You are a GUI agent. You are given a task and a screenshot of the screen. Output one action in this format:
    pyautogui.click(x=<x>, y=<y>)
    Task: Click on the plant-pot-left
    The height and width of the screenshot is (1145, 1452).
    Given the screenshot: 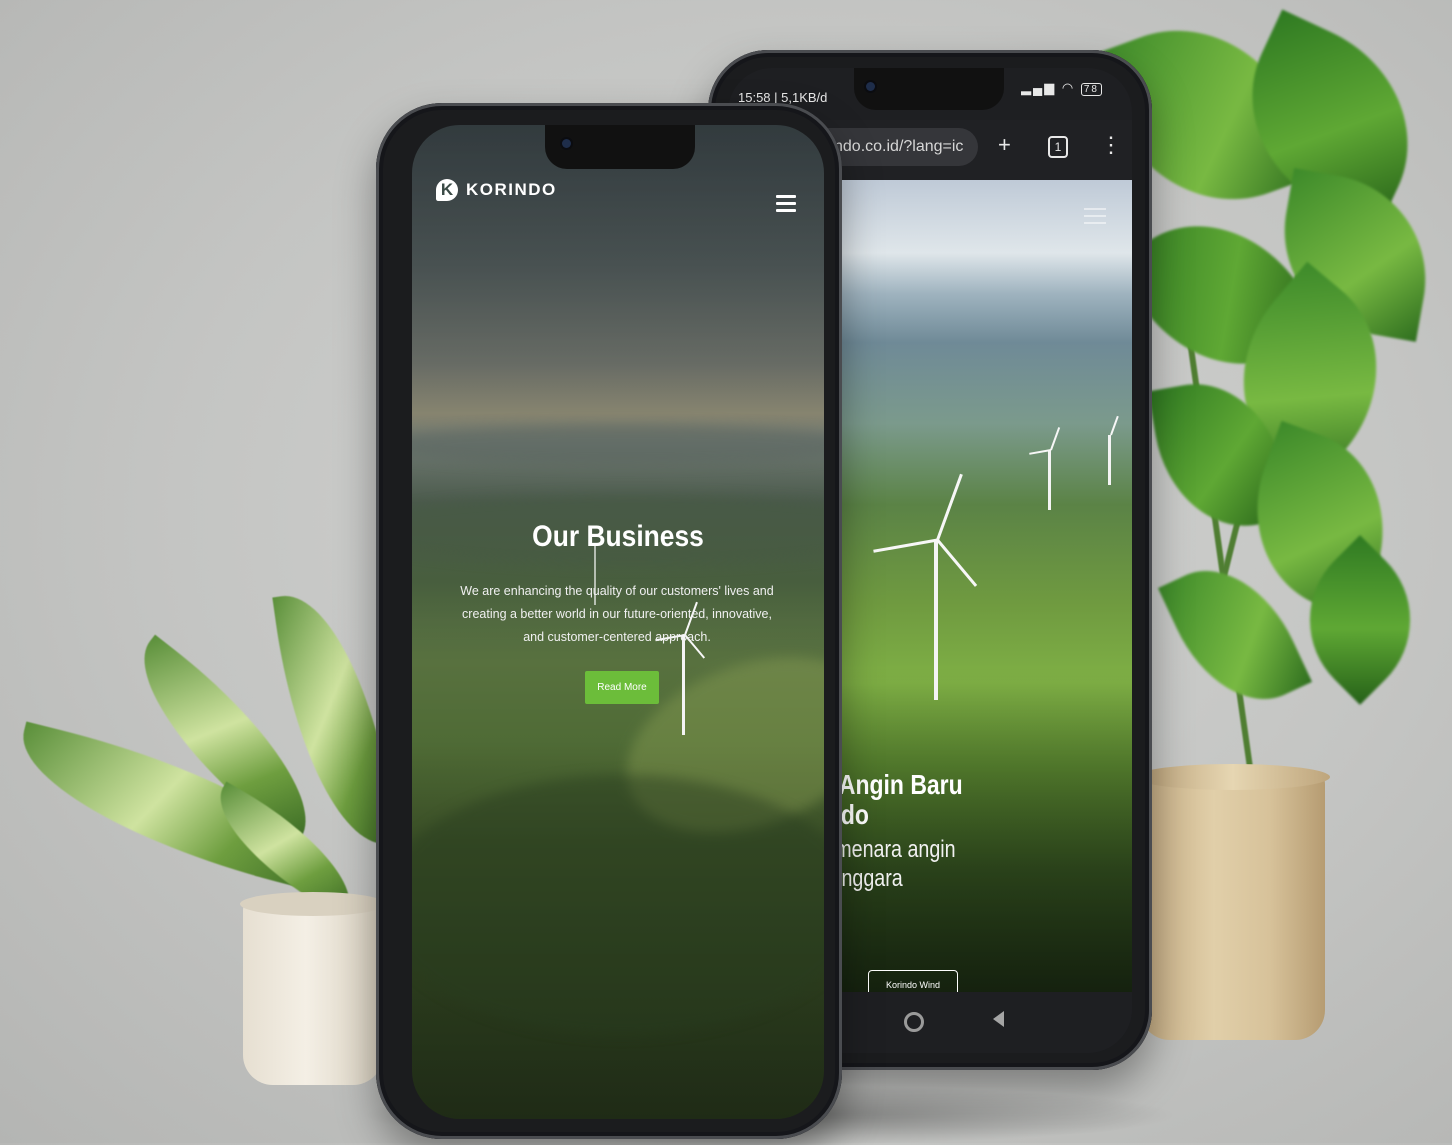 What is the action you would take?
    pyautogui.click(x=313, y=988)
    